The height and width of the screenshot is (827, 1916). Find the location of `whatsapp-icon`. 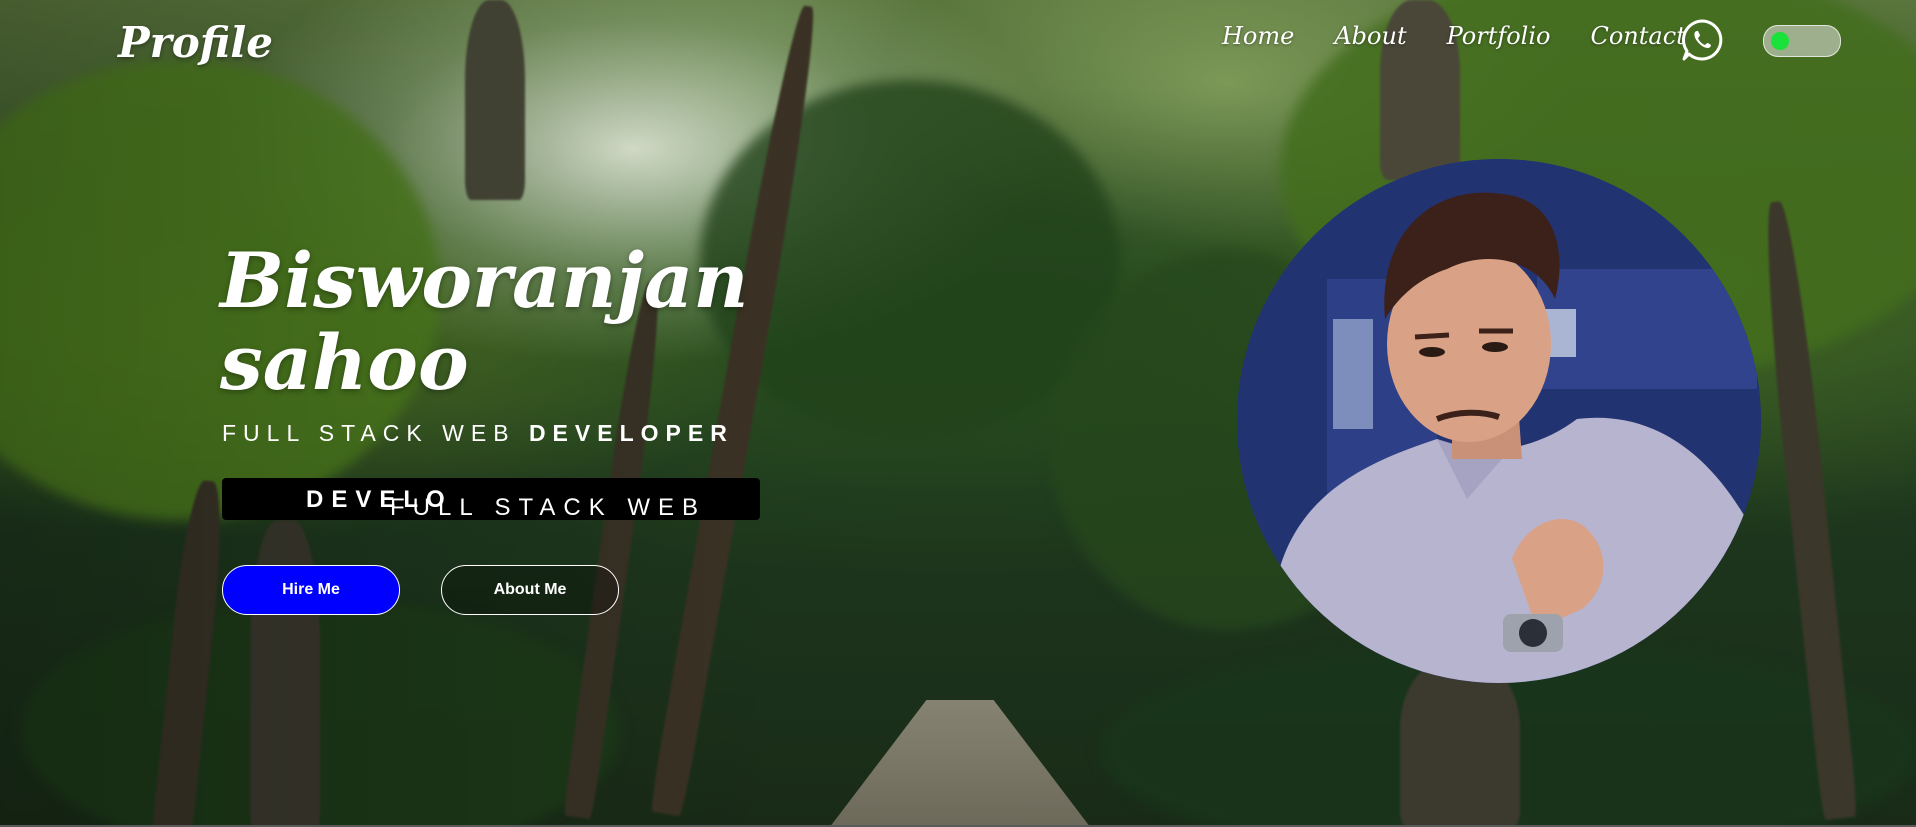

whatsapp-icon is located at coordinates (1702, 40).